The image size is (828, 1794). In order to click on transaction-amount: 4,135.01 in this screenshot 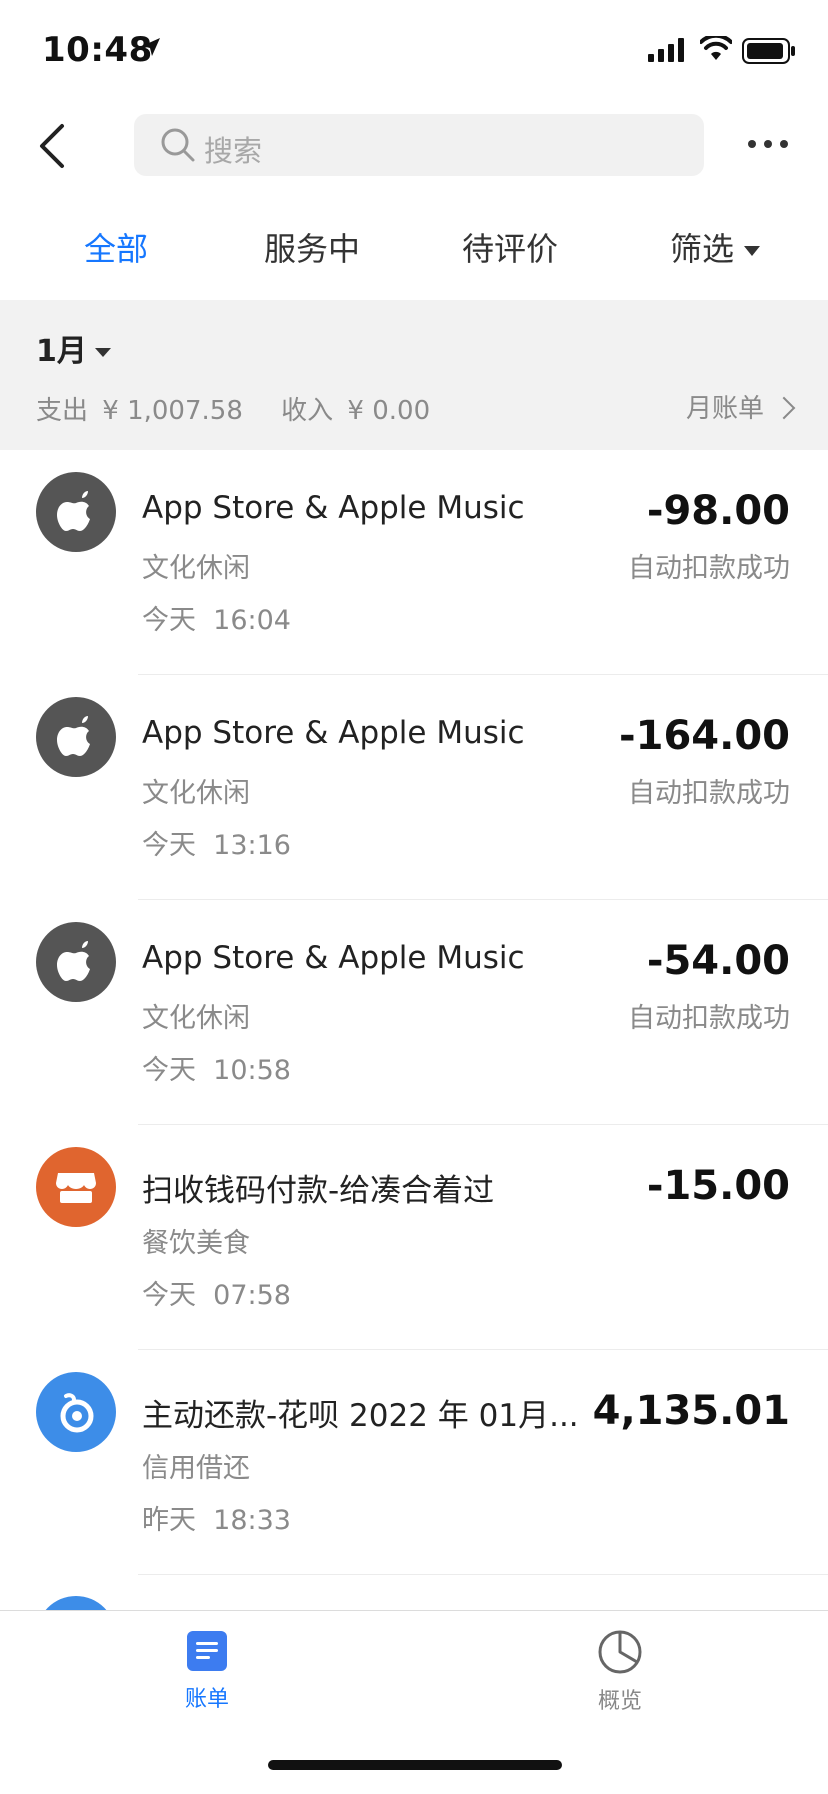, I will do `click(691, 1411)`.